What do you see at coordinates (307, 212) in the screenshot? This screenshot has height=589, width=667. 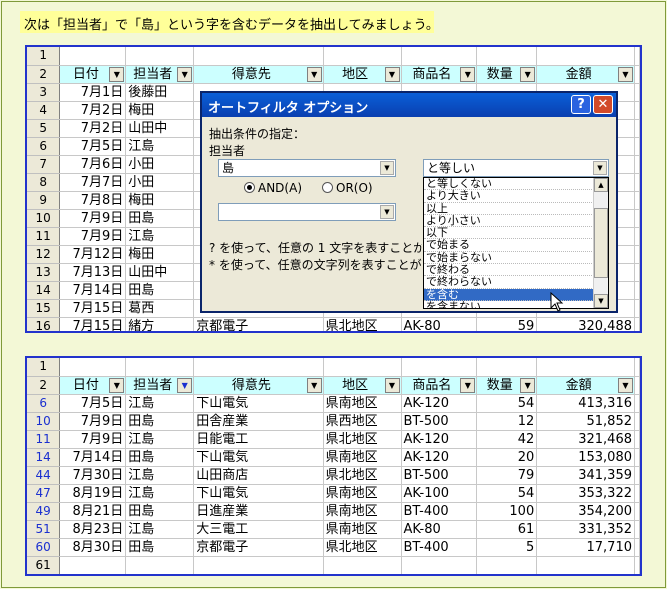 I see `value2-combobox: ▼` at bounding box center [307, 212].